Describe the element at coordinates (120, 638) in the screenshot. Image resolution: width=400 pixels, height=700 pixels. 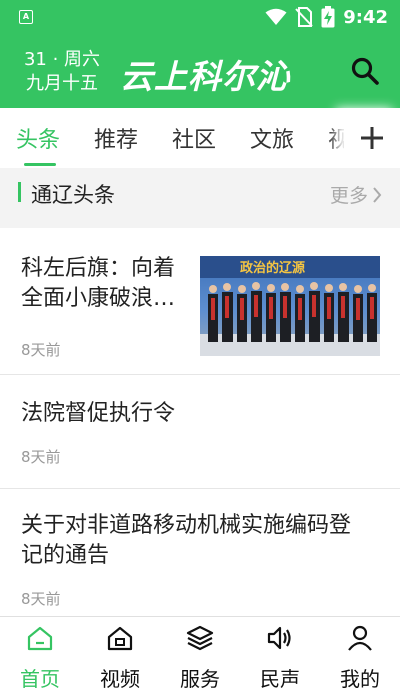
I see `video-home-icon` at that location.